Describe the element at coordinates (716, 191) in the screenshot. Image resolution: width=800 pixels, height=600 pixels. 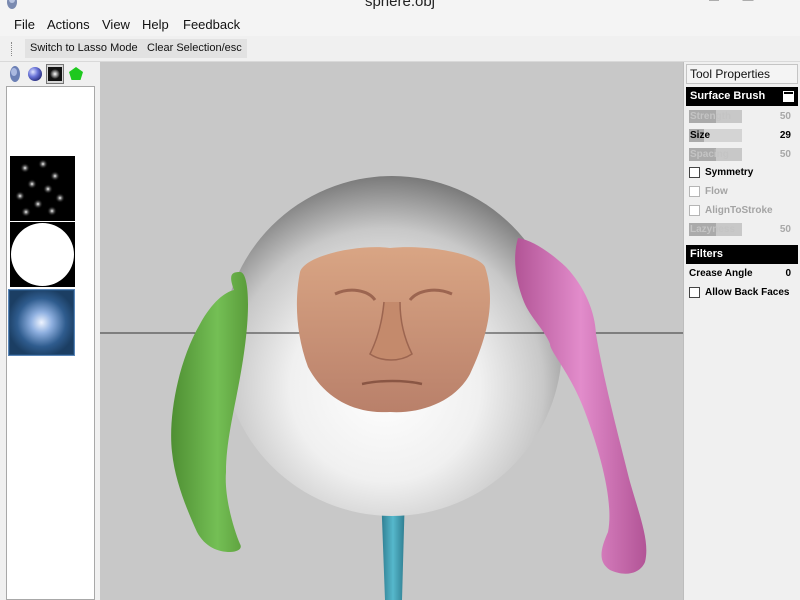
I see `checkbox-label: Flow` at that location.